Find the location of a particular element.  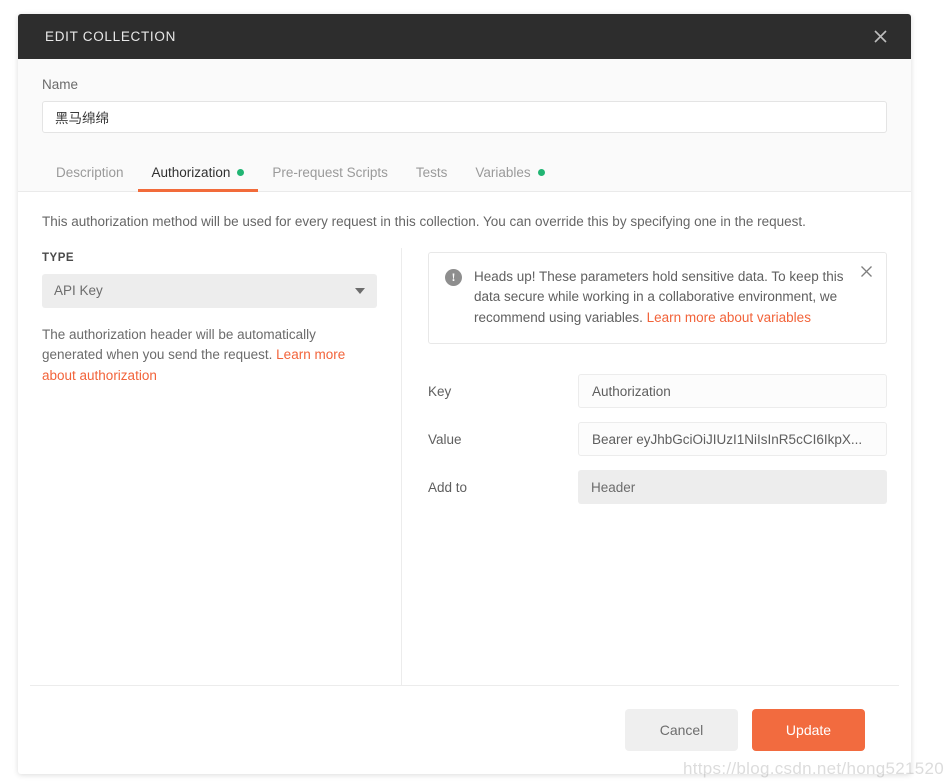

value-row: Value is located at coordinates (657, 439).